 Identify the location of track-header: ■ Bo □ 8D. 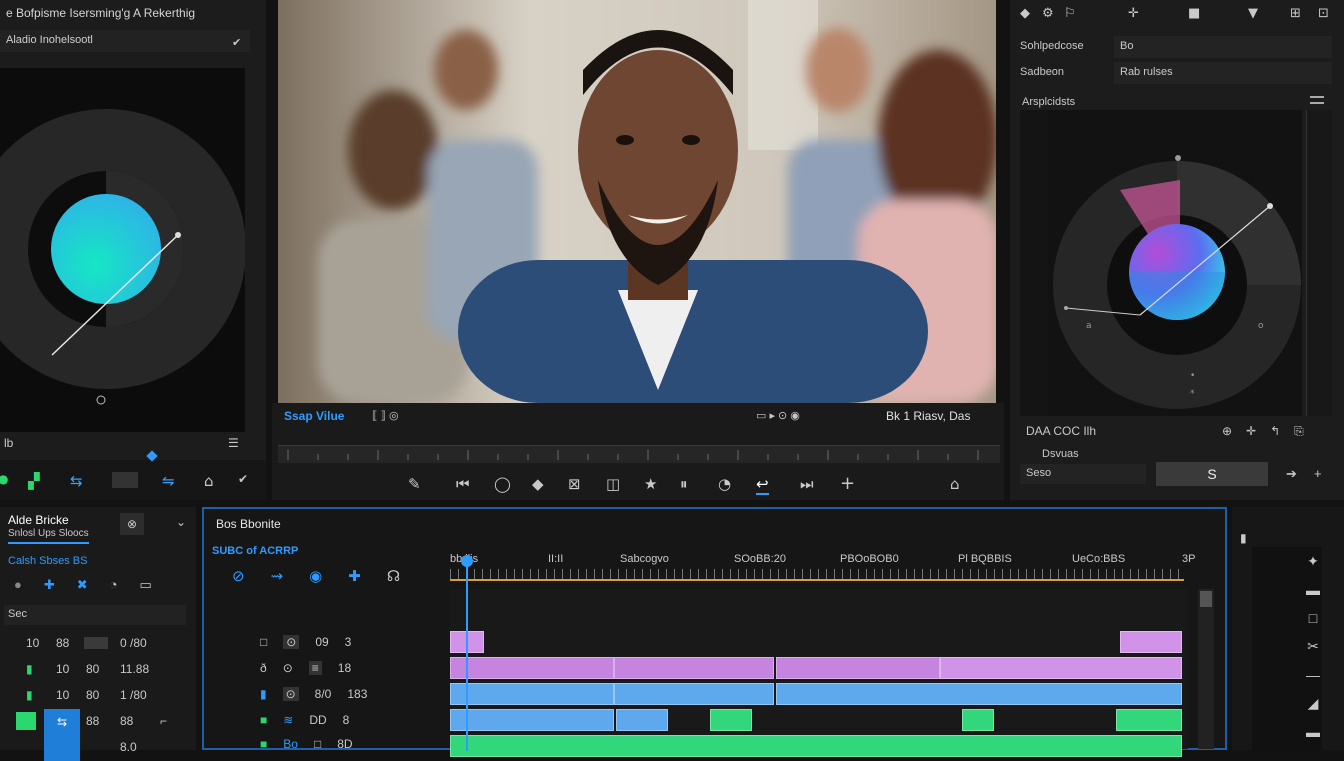
(306, 744).